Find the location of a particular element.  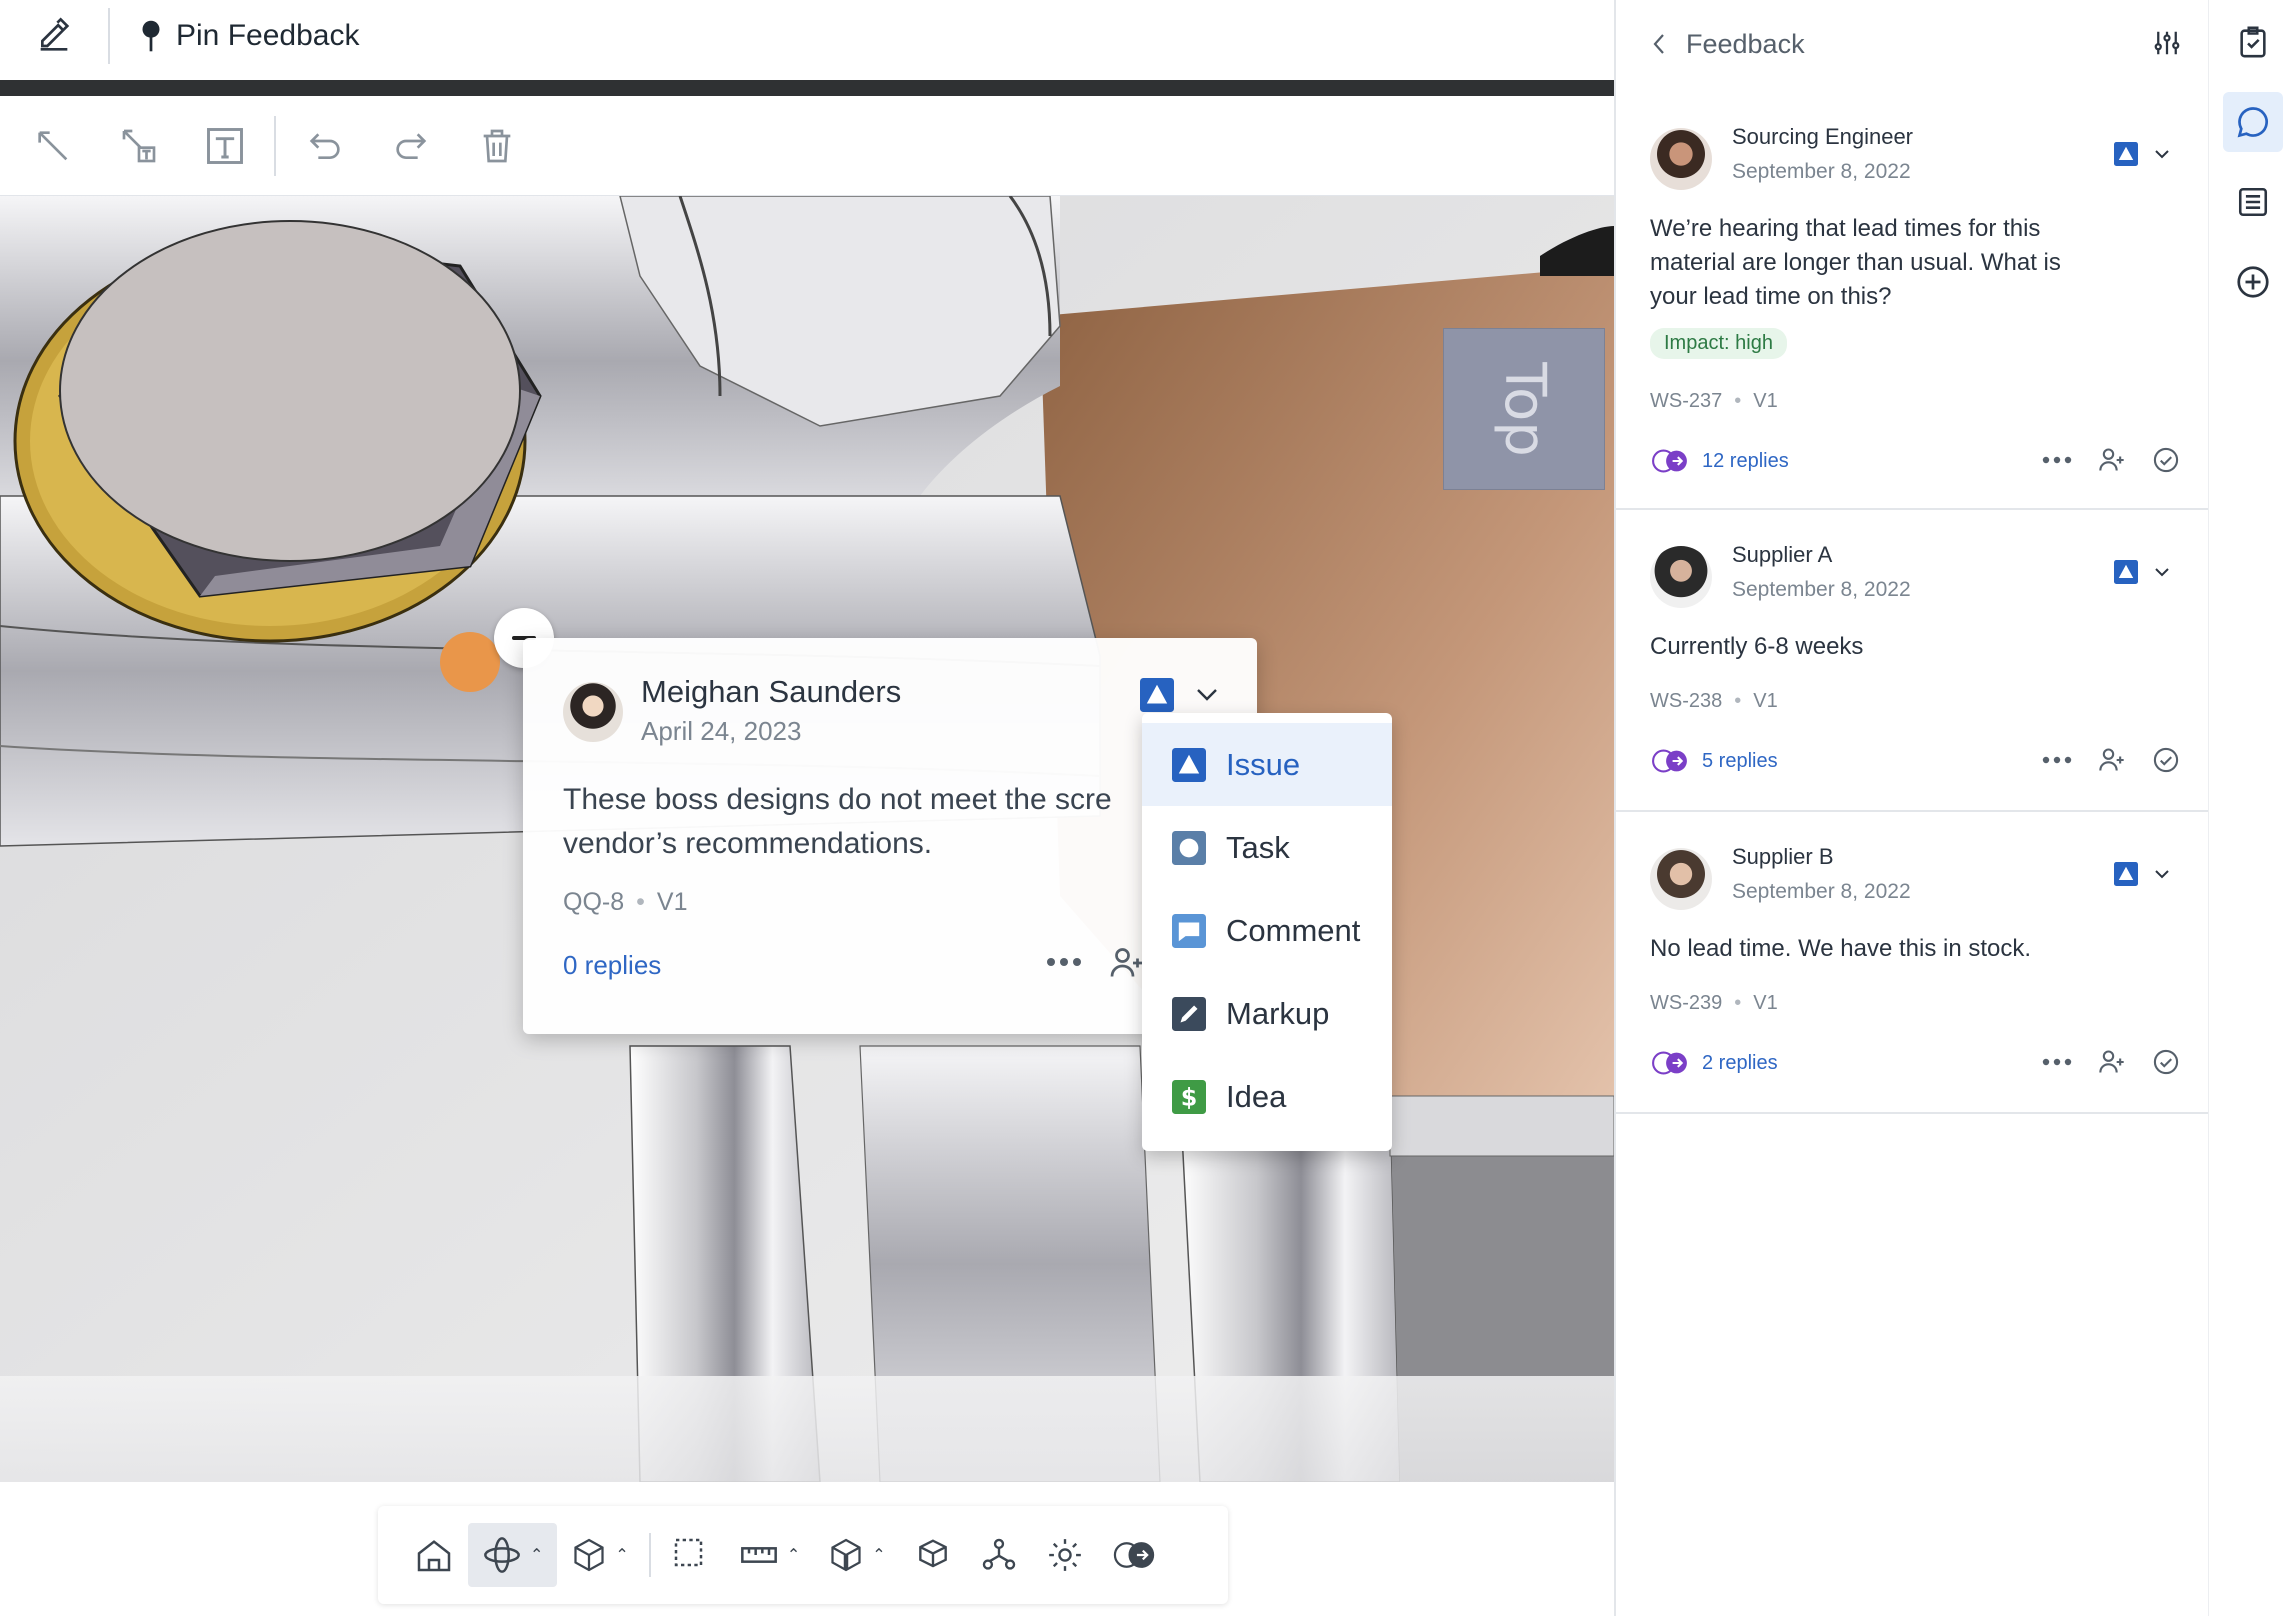

collaborate-button is located at coordinates (1134, 1555).